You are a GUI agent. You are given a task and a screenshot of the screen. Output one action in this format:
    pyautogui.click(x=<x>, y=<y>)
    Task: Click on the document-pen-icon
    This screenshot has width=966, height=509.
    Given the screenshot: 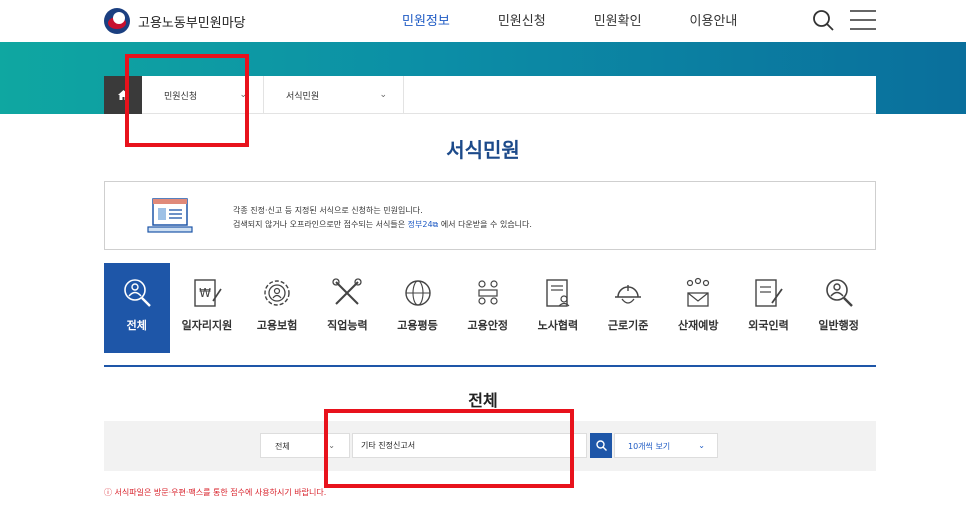 What is the action you would take?
    pyautogui.click(x=769, y=293)
    